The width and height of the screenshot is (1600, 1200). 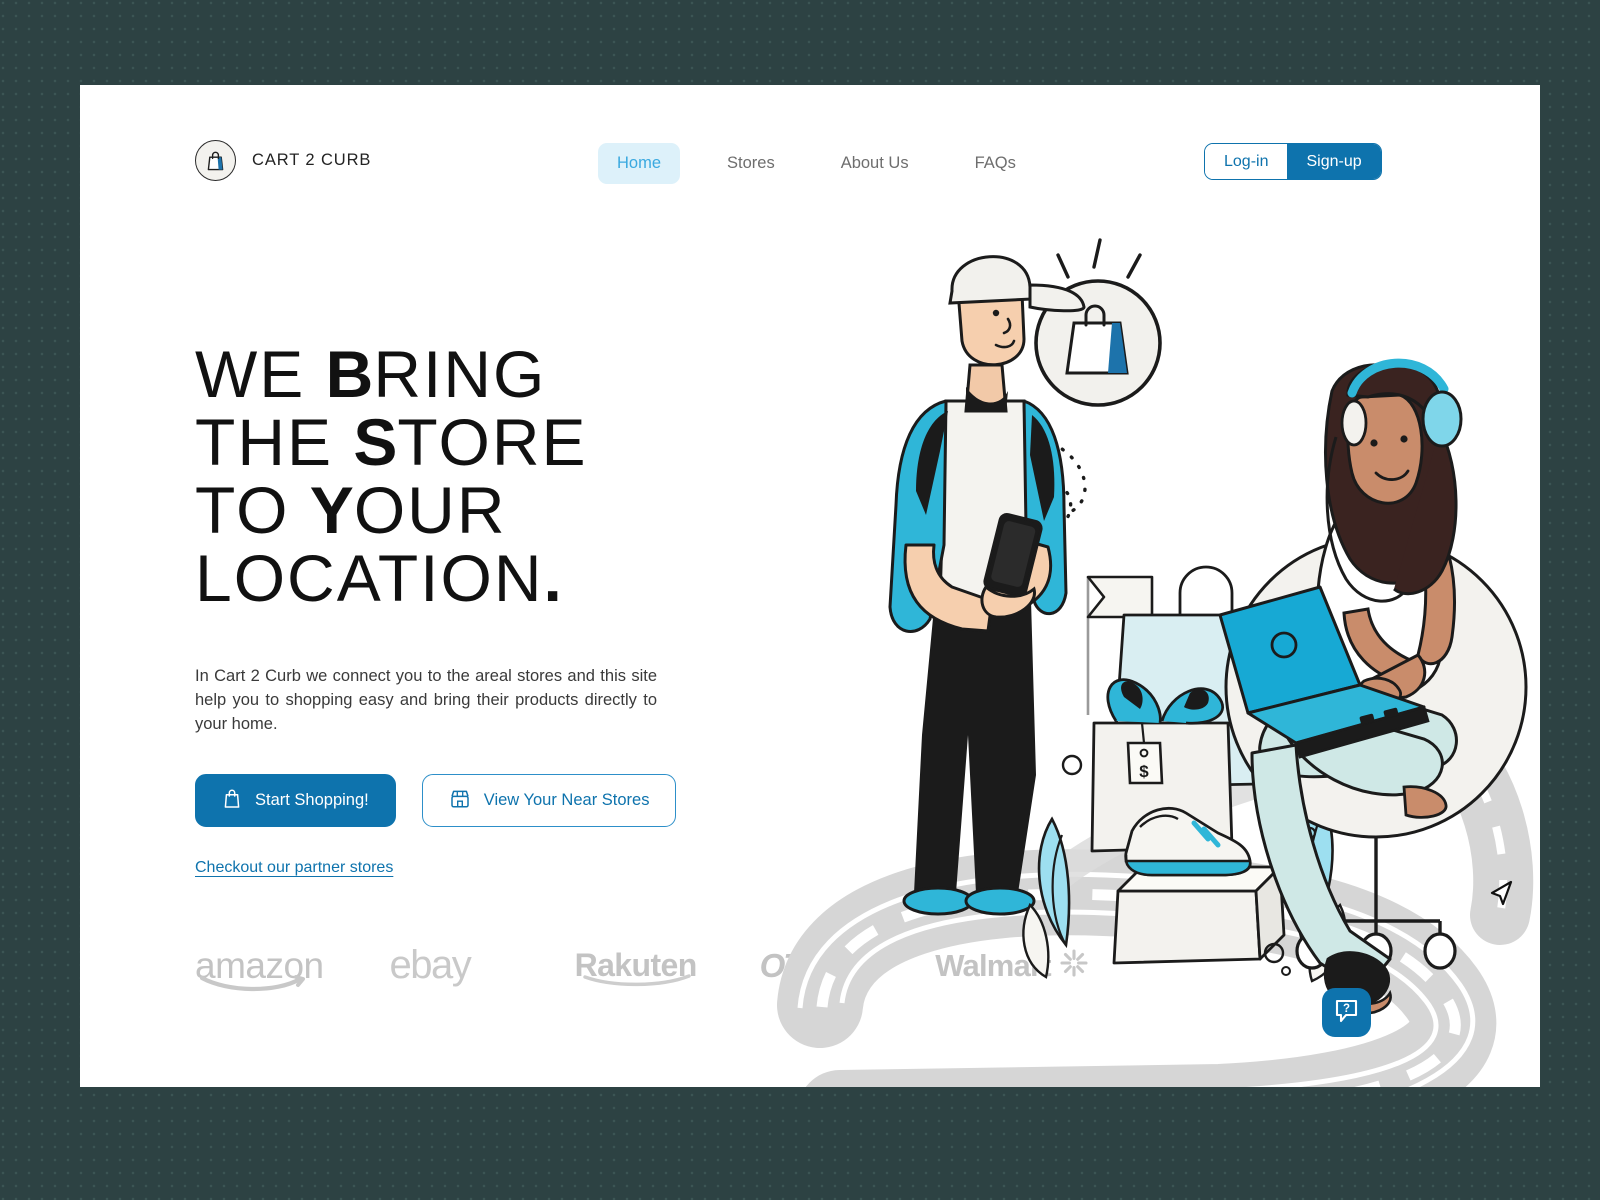 I want to click on shopping-bag-badge, so click(x=1098, y=322).